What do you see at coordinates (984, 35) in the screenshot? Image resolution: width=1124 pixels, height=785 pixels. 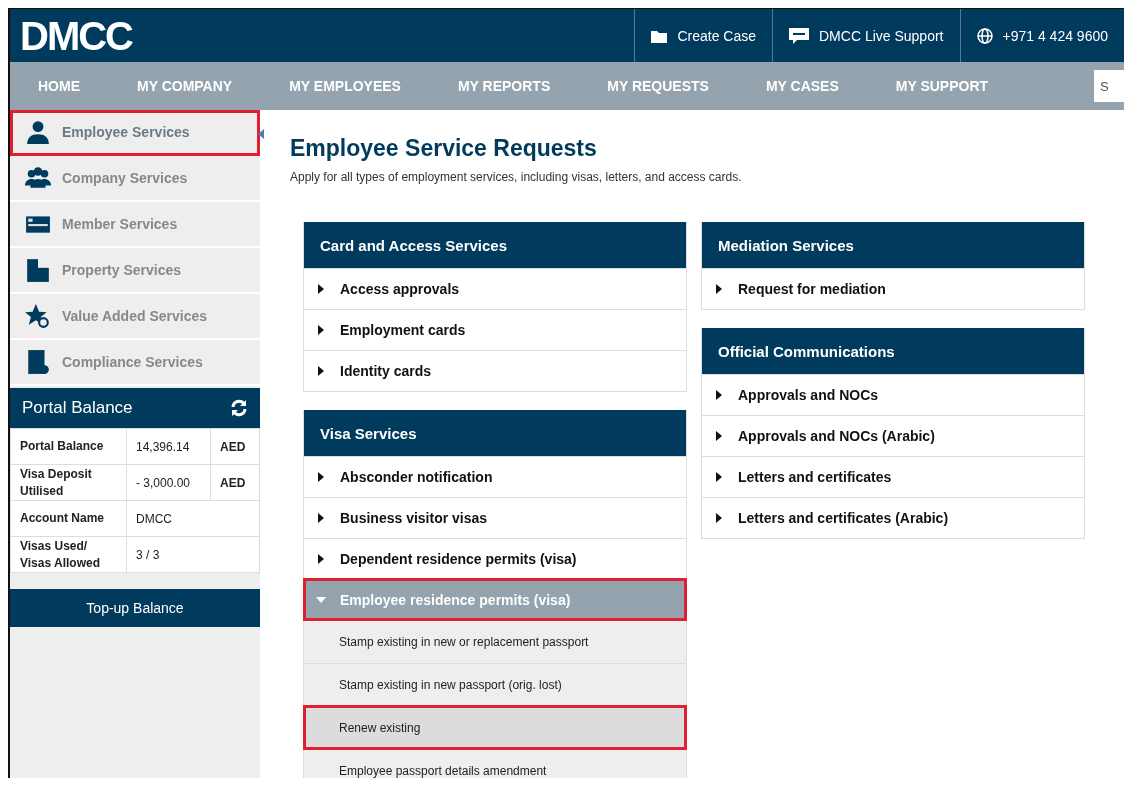 I see `globe-icon` at bounding box center [984, 35].